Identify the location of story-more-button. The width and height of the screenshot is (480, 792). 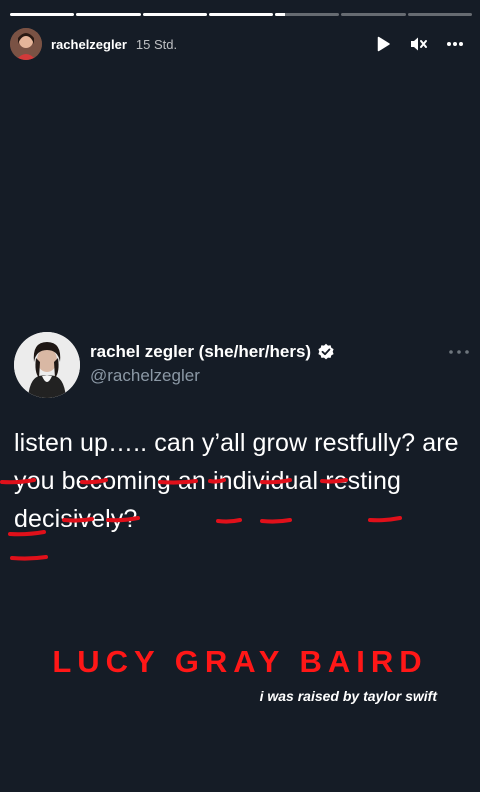
(455, 44).